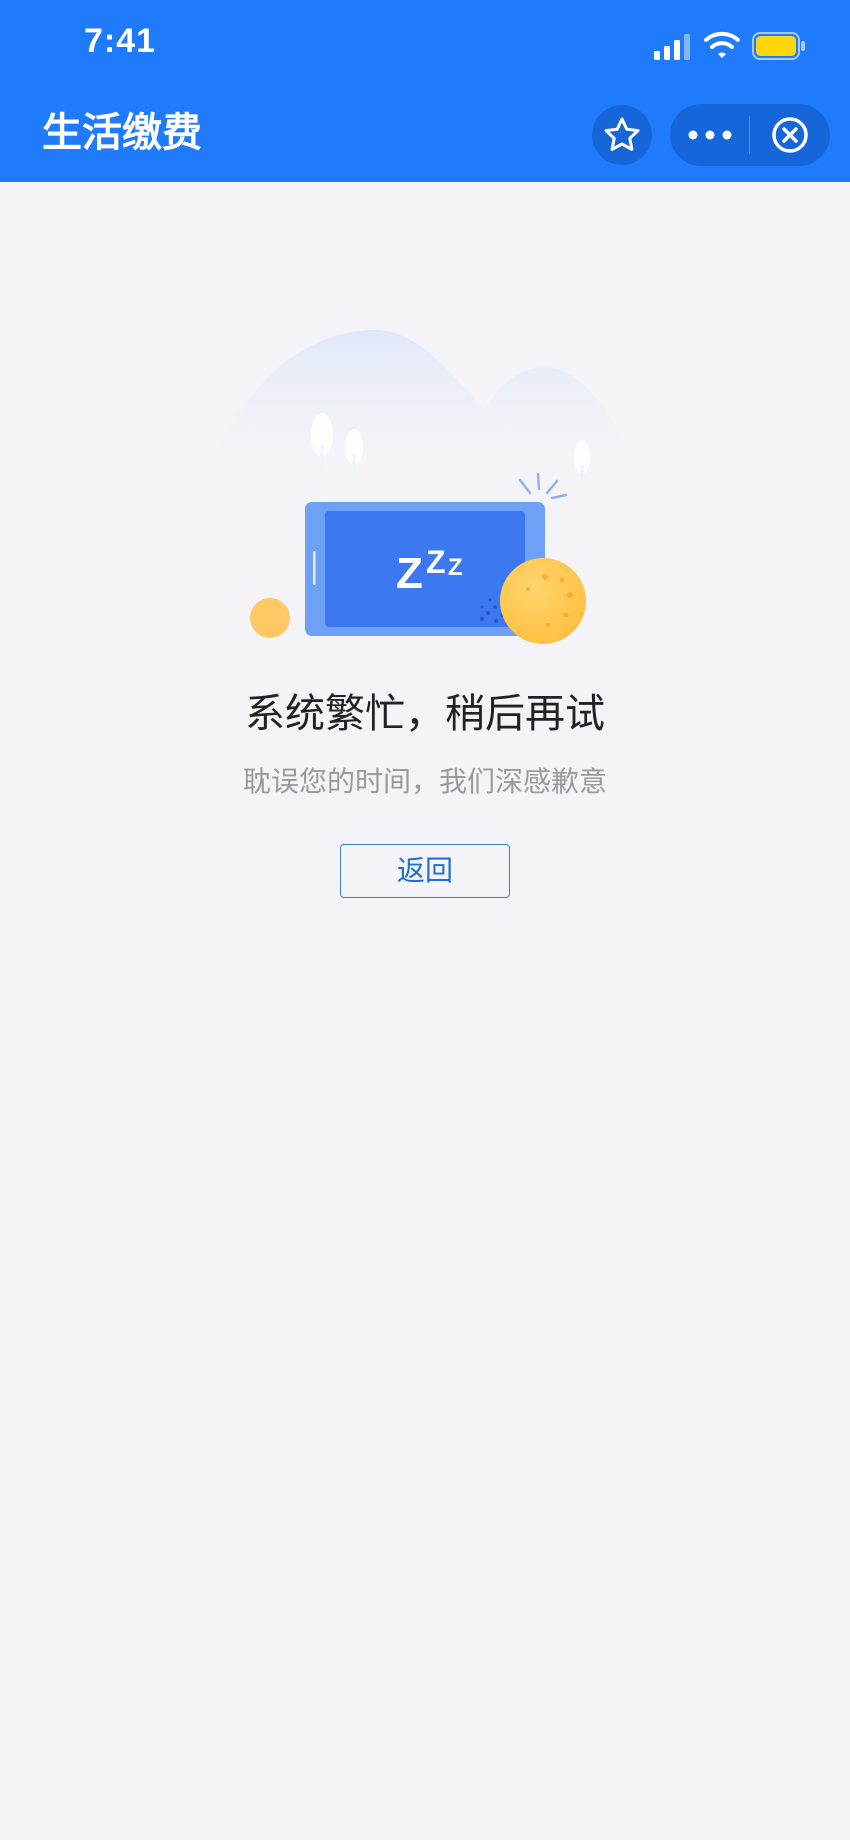 The width and height of the screenshot is (850, 1840). What do you see at coordinates (436, 562) in the screenshot?
I see `sleep-letter-medium: Z` at bounding box center [436, 562].